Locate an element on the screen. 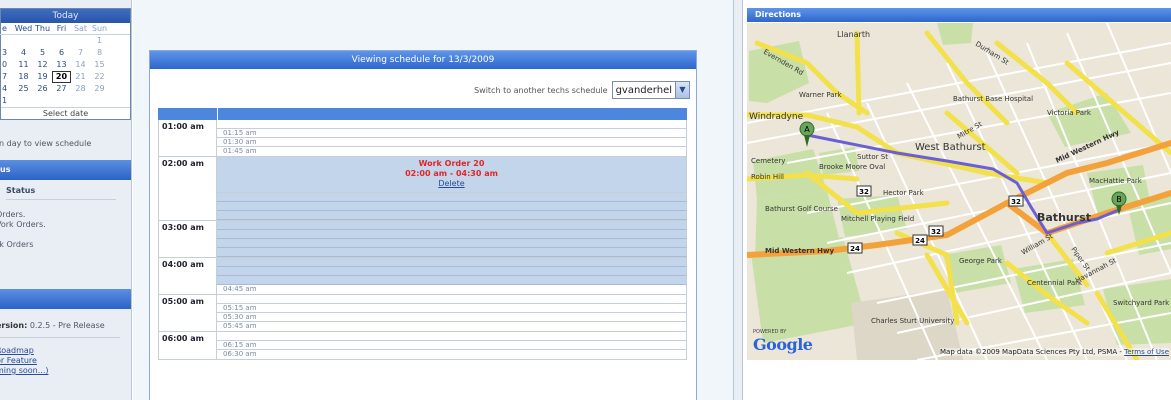 Image resolution: width=1171 pixels, height=400 pixels. marker-b-label: B is located at coordinates (1119, 199).